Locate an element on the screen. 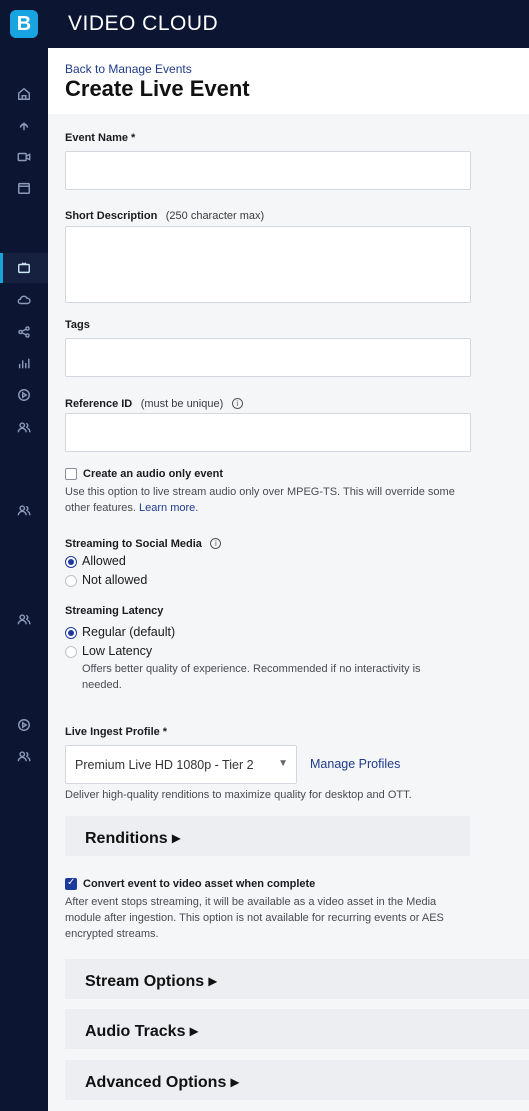 The image size is (529, 1111). ingest-profile-label: Live Ingest Profile * is located at coordinates (116, 732).